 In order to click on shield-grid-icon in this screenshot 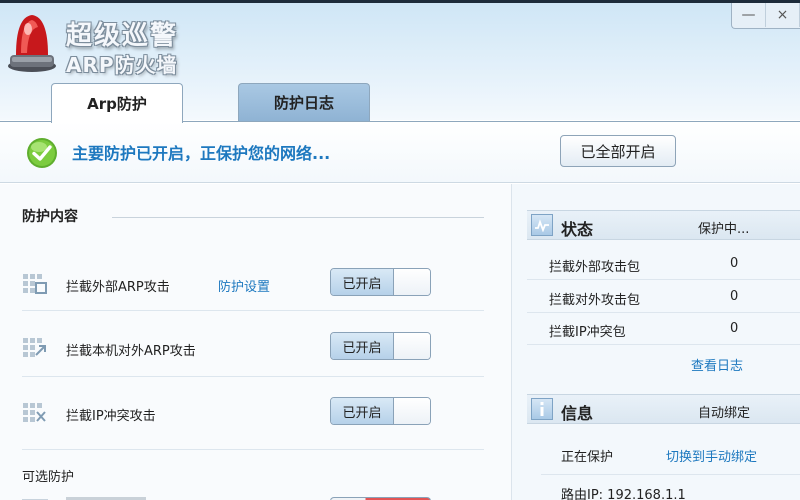, I will do `click(35, 284)`.